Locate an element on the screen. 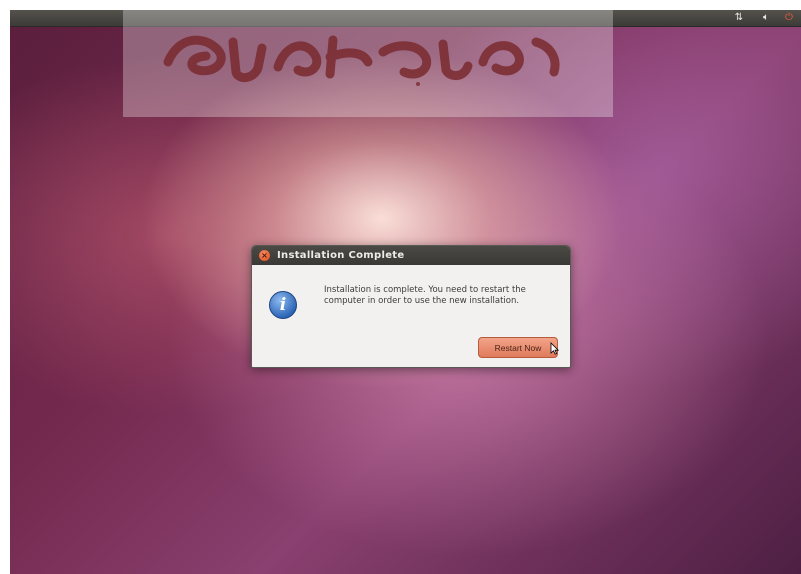 Image resolution: width=801 pixels, height=574 pixels. dialog-titlebar: × Installation Complete is located at coordinates (411, 255).